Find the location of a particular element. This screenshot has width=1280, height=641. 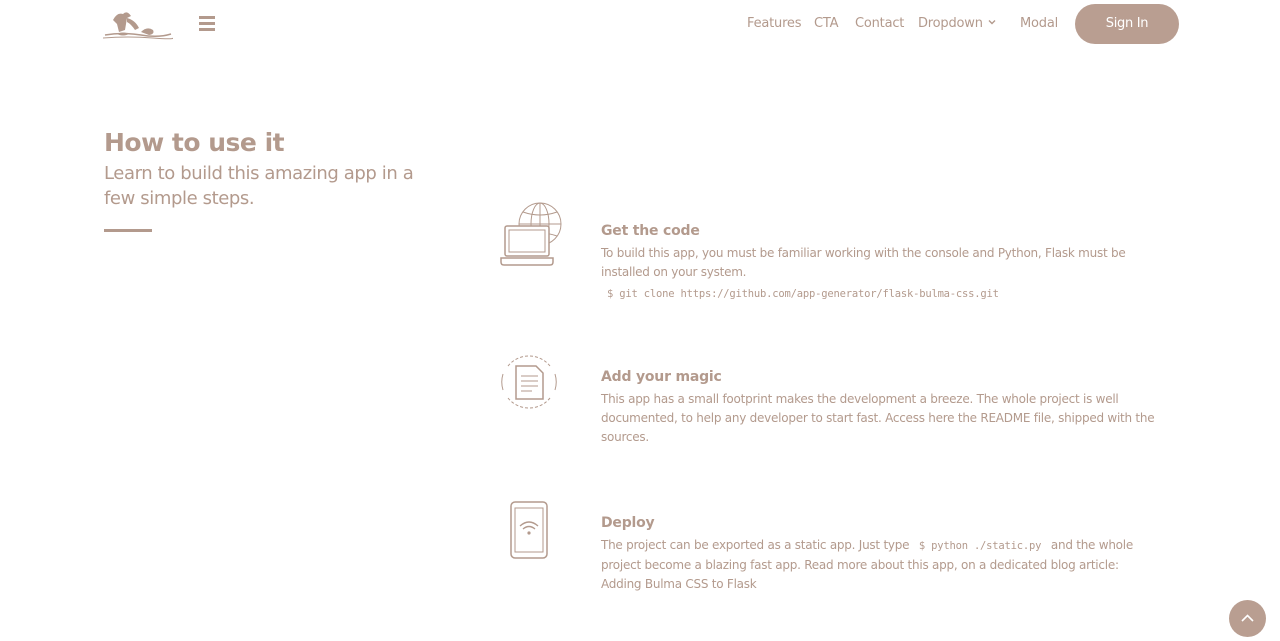

nav-cta: CTA is located at coordinates (826, 23).